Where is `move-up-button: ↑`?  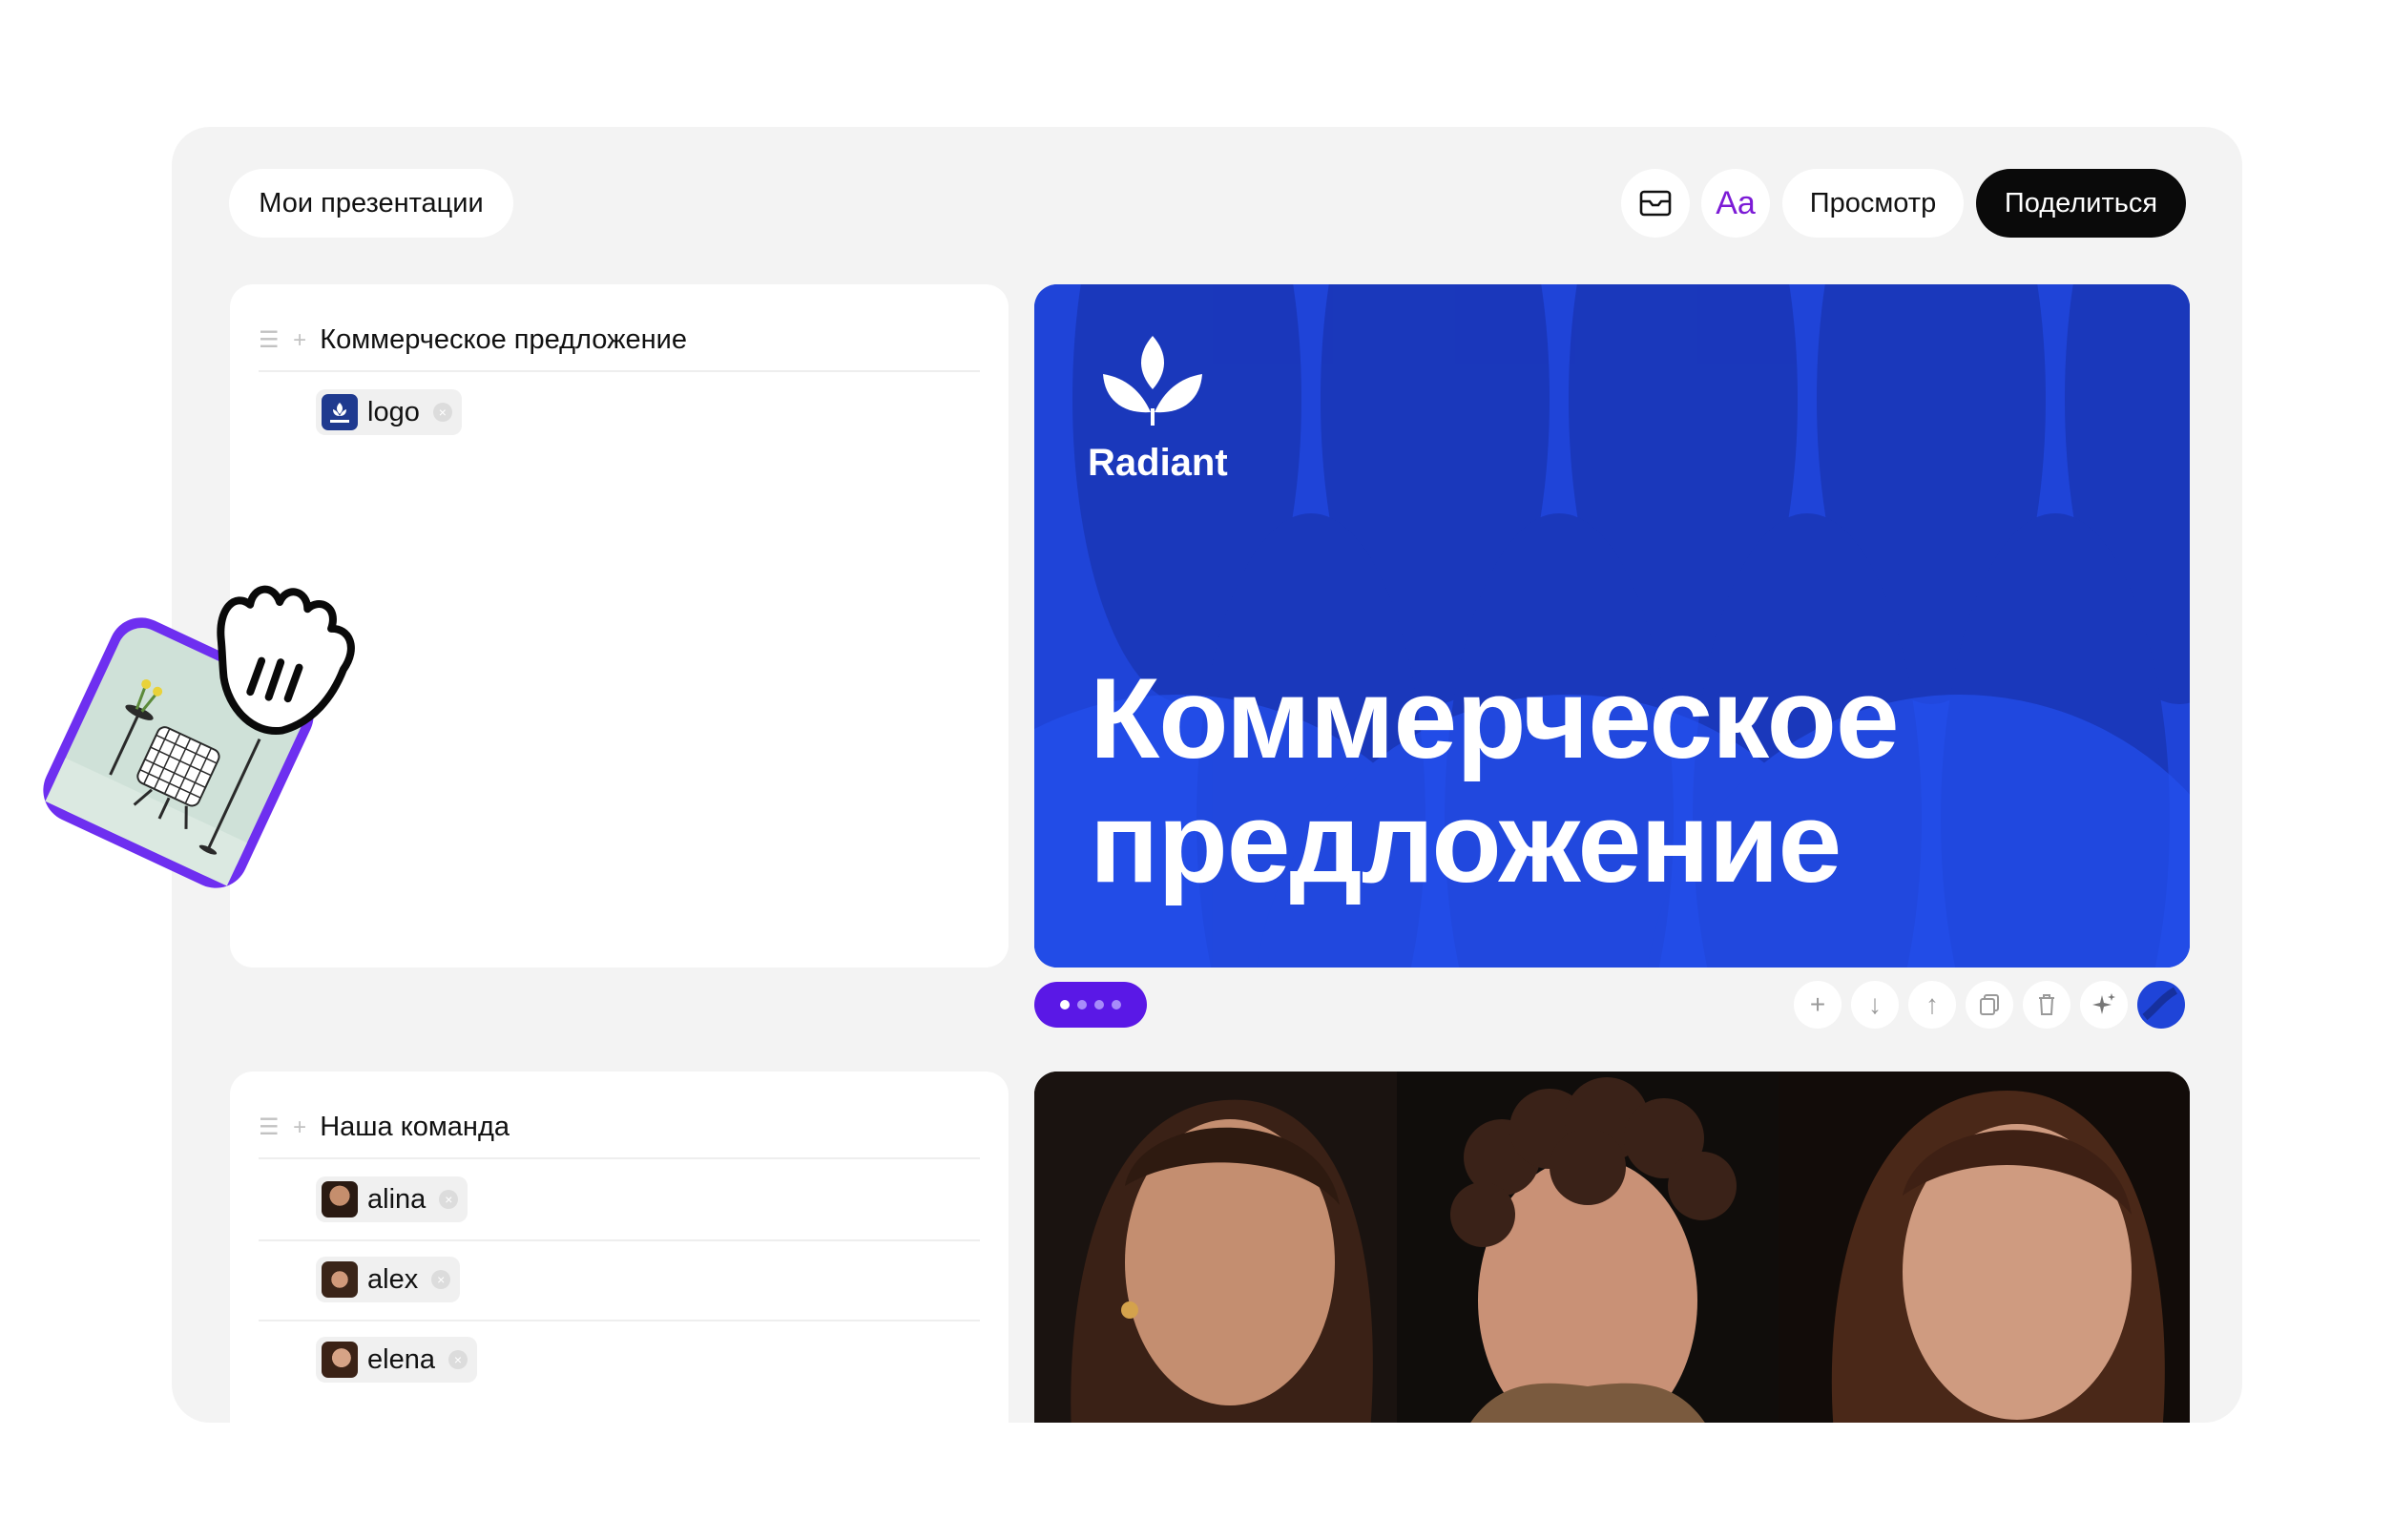
move-up-button: ↑ is located at coordinates (1932, 1005).